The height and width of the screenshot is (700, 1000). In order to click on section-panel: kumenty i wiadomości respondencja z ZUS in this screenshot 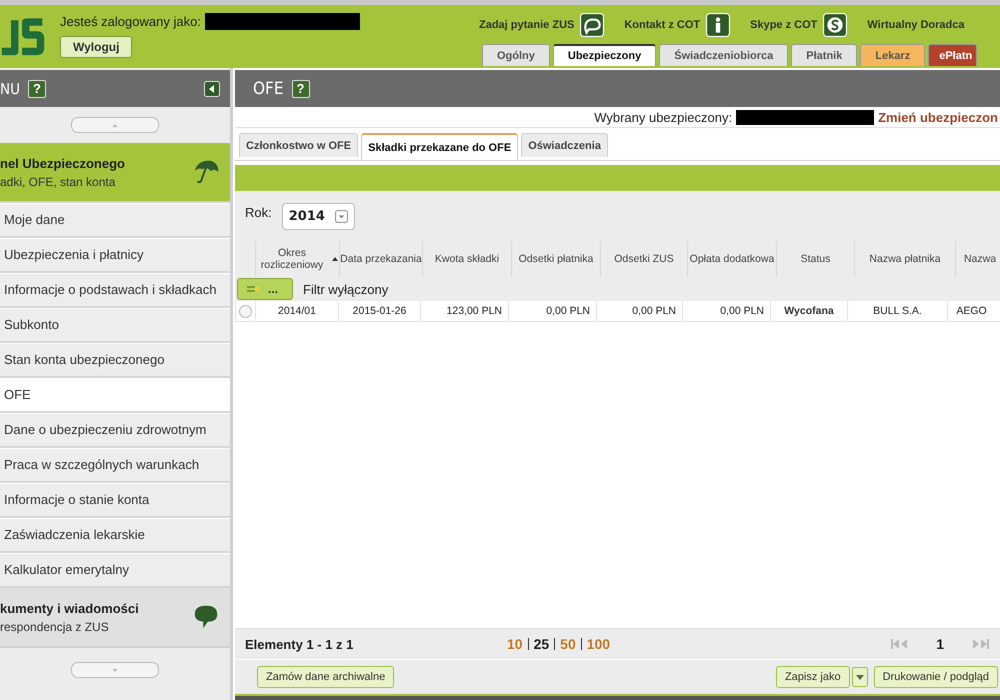, I will do `click(115, 618)`.